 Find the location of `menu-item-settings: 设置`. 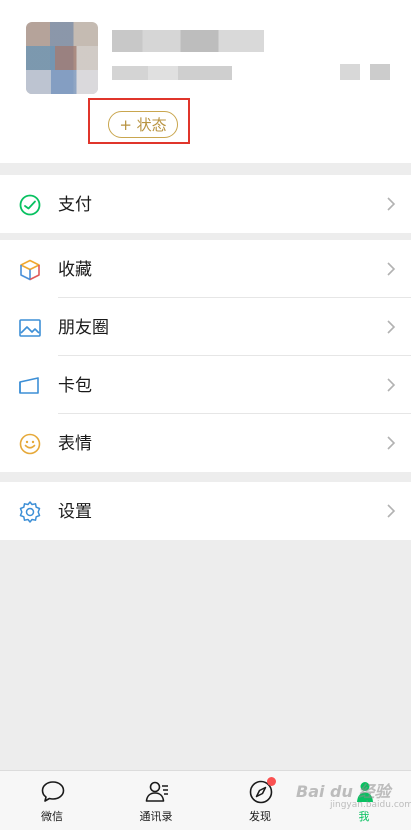

menu-item-settings: 设置 is located at coordinates (205, 511).